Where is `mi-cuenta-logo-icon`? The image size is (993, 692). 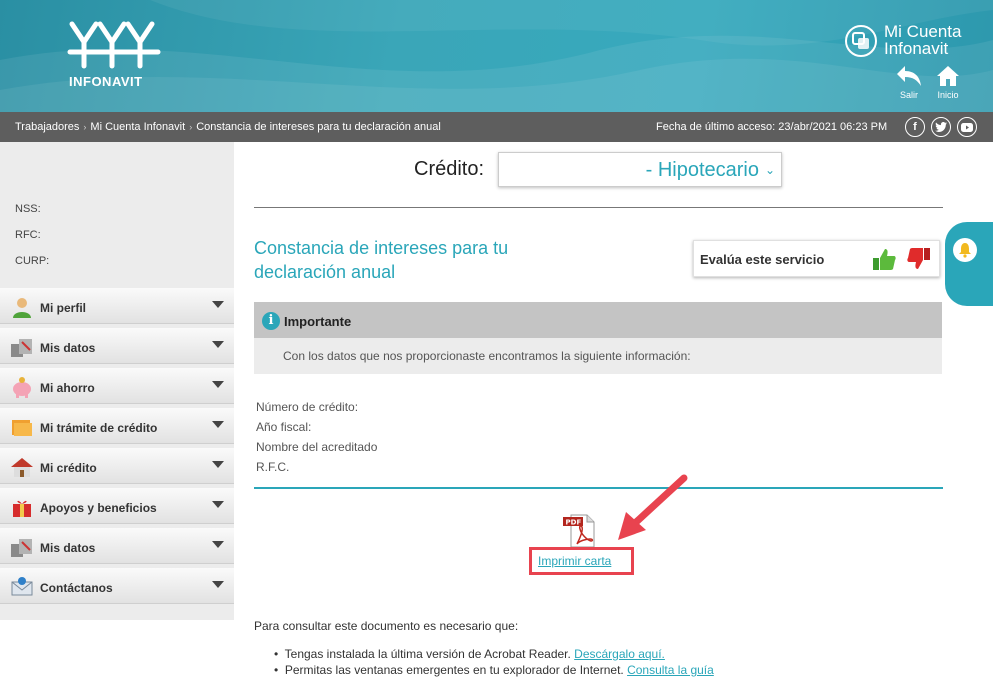 mi-cuenta-logo-icon is located at coordinates (861, 41).